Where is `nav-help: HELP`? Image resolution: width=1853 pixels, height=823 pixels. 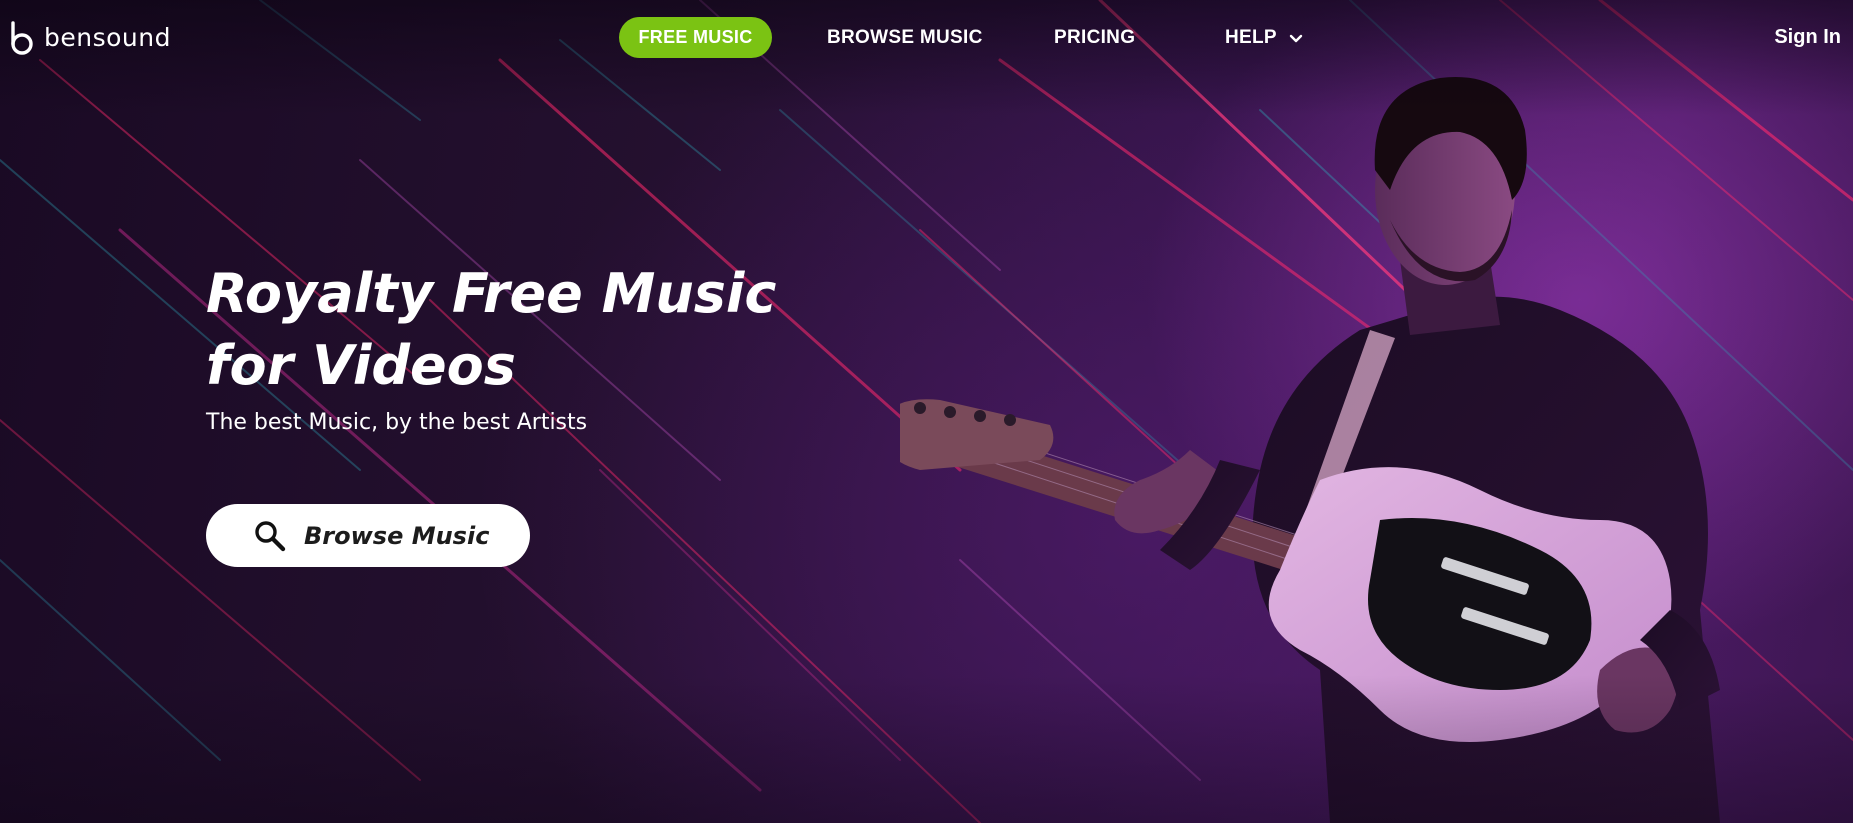 nav-help: HELP is located at coordinates (1264, 37).